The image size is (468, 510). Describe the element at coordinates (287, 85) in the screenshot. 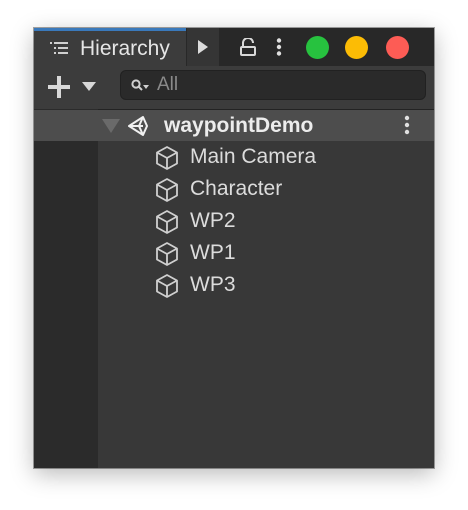

I see `search-input` at that location.